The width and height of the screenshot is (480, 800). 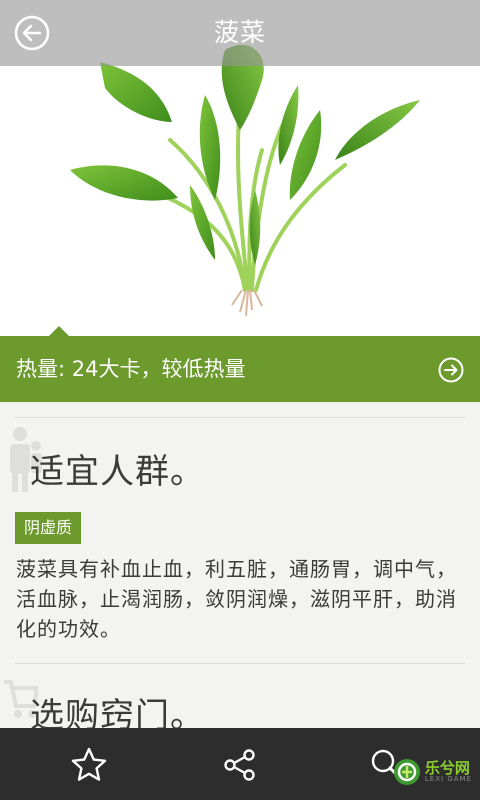 What do you see at coordinates (48, 528) in the screenshot?
I see `constitution-tag: 阴虚质` at bounding box center [48, 528].